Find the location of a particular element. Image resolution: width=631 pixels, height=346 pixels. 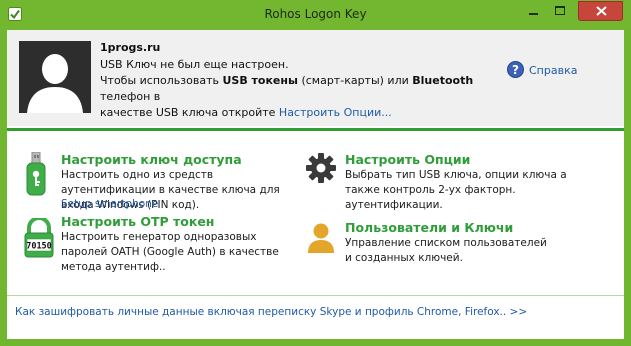

minimize-button is located at coordinates (533, 11).